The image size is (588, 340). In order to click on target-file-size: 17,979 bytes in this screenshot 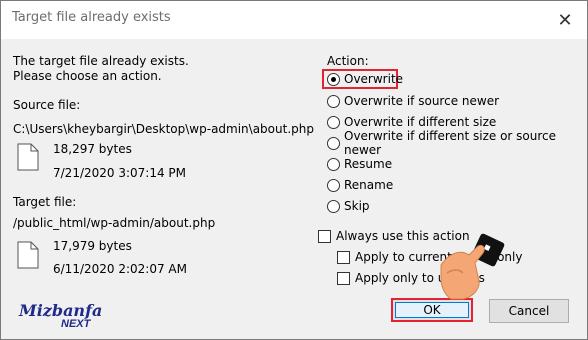, I will do `click(92, 246)`.